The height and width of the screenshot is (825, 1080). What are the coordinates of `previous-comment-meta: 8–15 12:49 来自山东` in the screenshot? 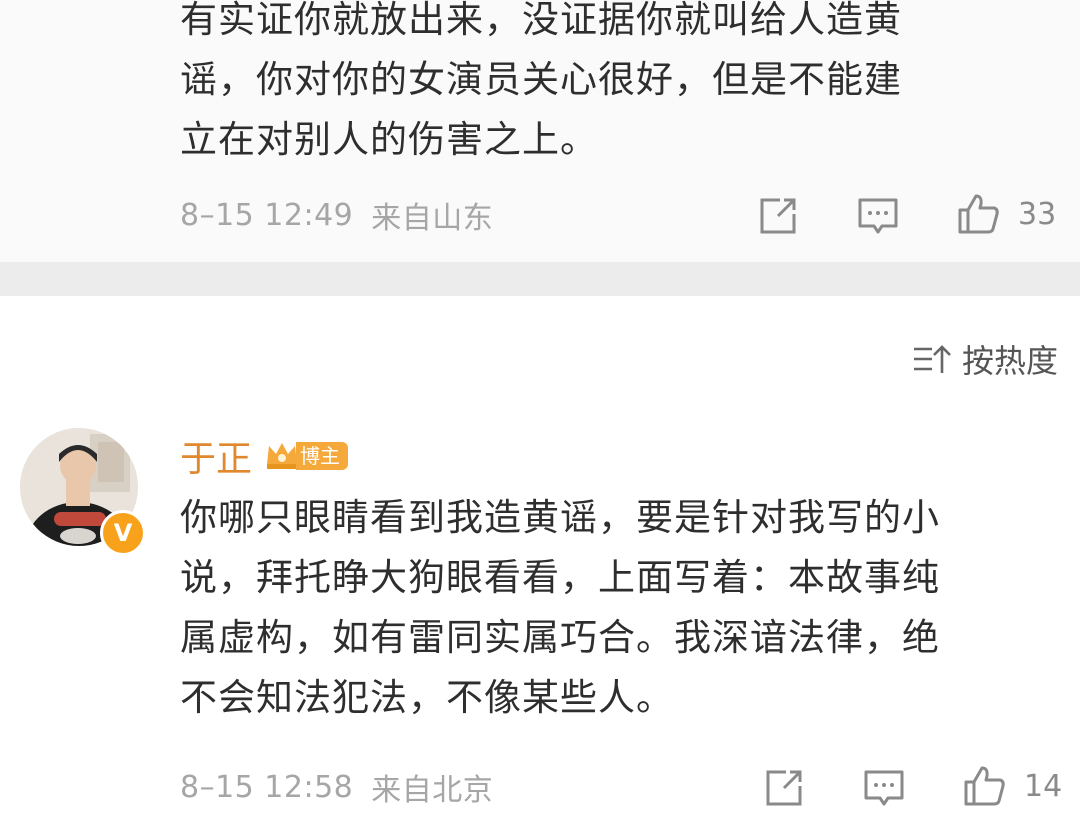 It's located at (336, 215).